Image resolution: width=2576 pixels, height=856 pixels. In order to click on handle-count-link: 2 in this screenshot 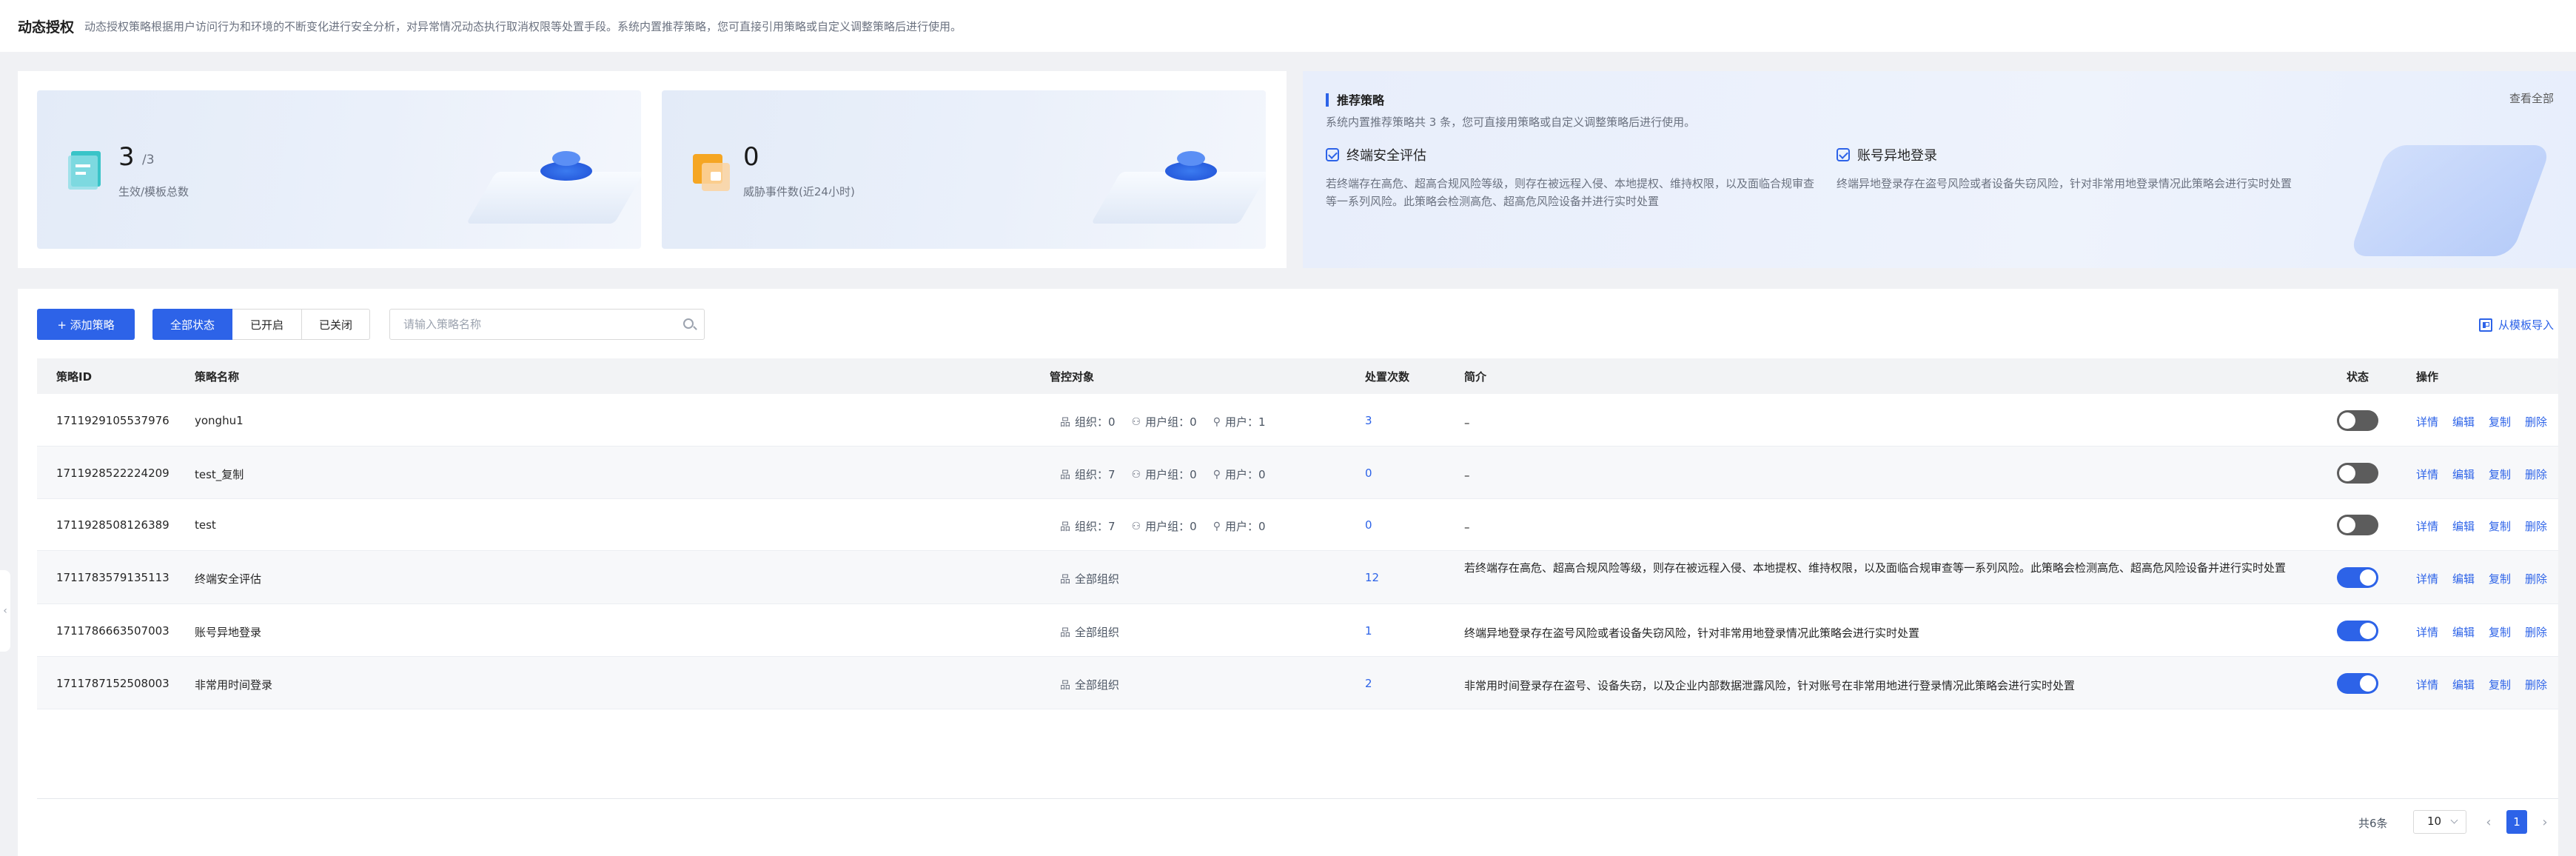, I will do `click(1368, 683)`.